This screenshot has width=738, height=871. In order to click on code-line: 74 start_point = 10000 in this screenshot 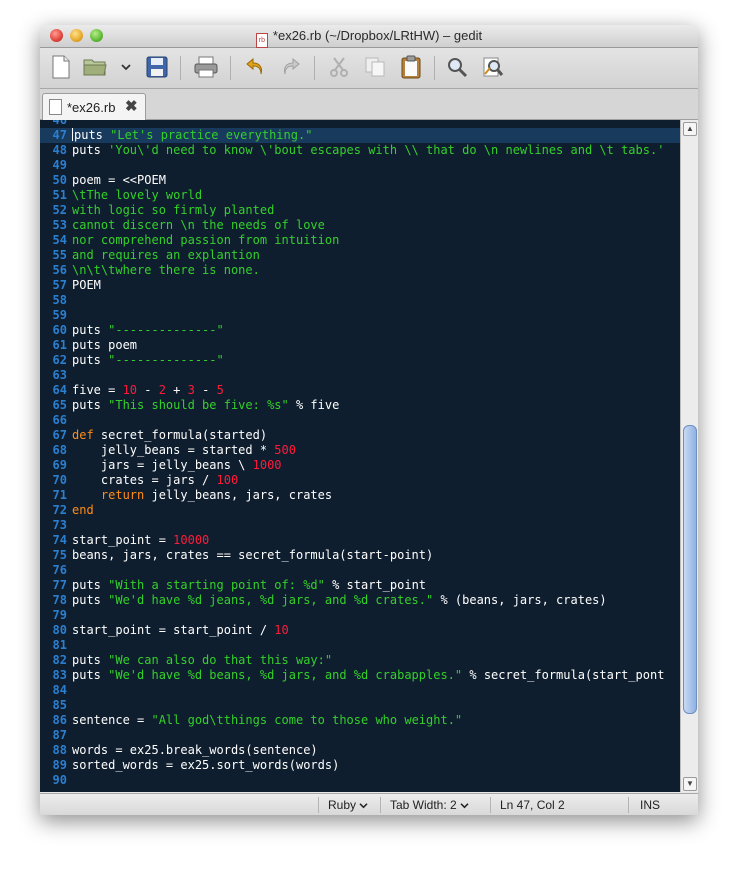, I will do `click(360, 540)`.